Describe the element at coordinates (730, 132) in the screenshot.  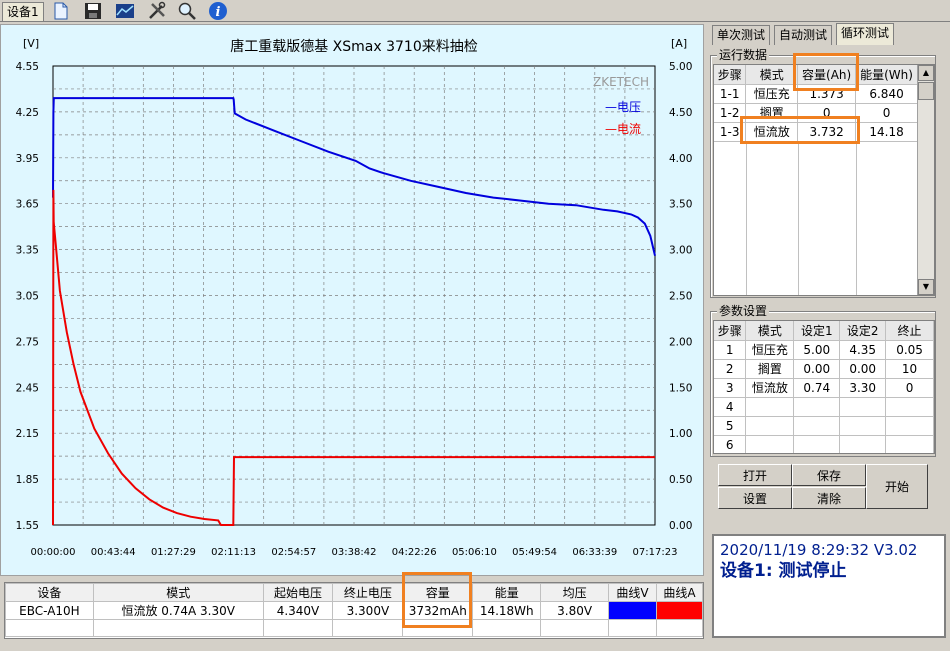
I see `run-cell: 1-3` at that location.